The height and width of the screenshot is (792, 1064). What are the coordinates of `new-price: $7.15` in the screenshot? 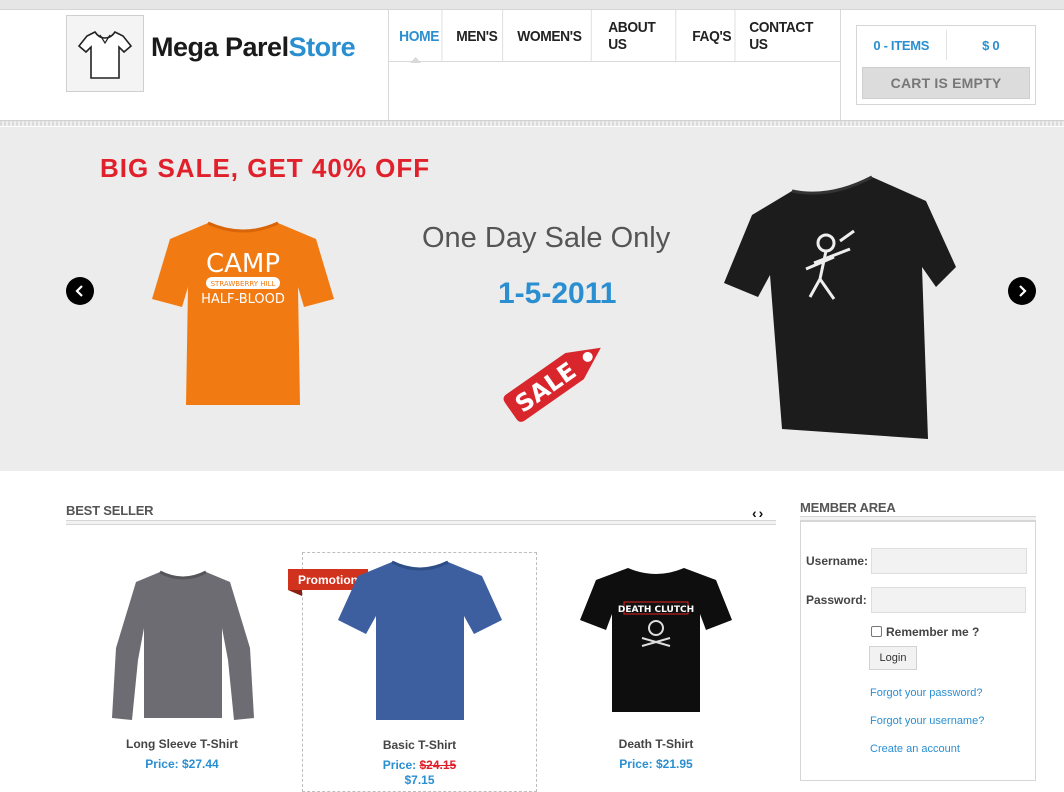 It's located at (419, 780).